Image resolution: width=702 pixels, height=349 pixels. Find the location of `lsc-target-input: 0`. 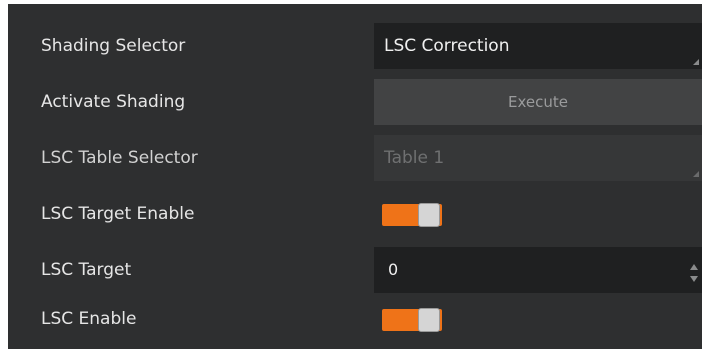

lsc-target-input: 0 is located at coordinates (538, 270).